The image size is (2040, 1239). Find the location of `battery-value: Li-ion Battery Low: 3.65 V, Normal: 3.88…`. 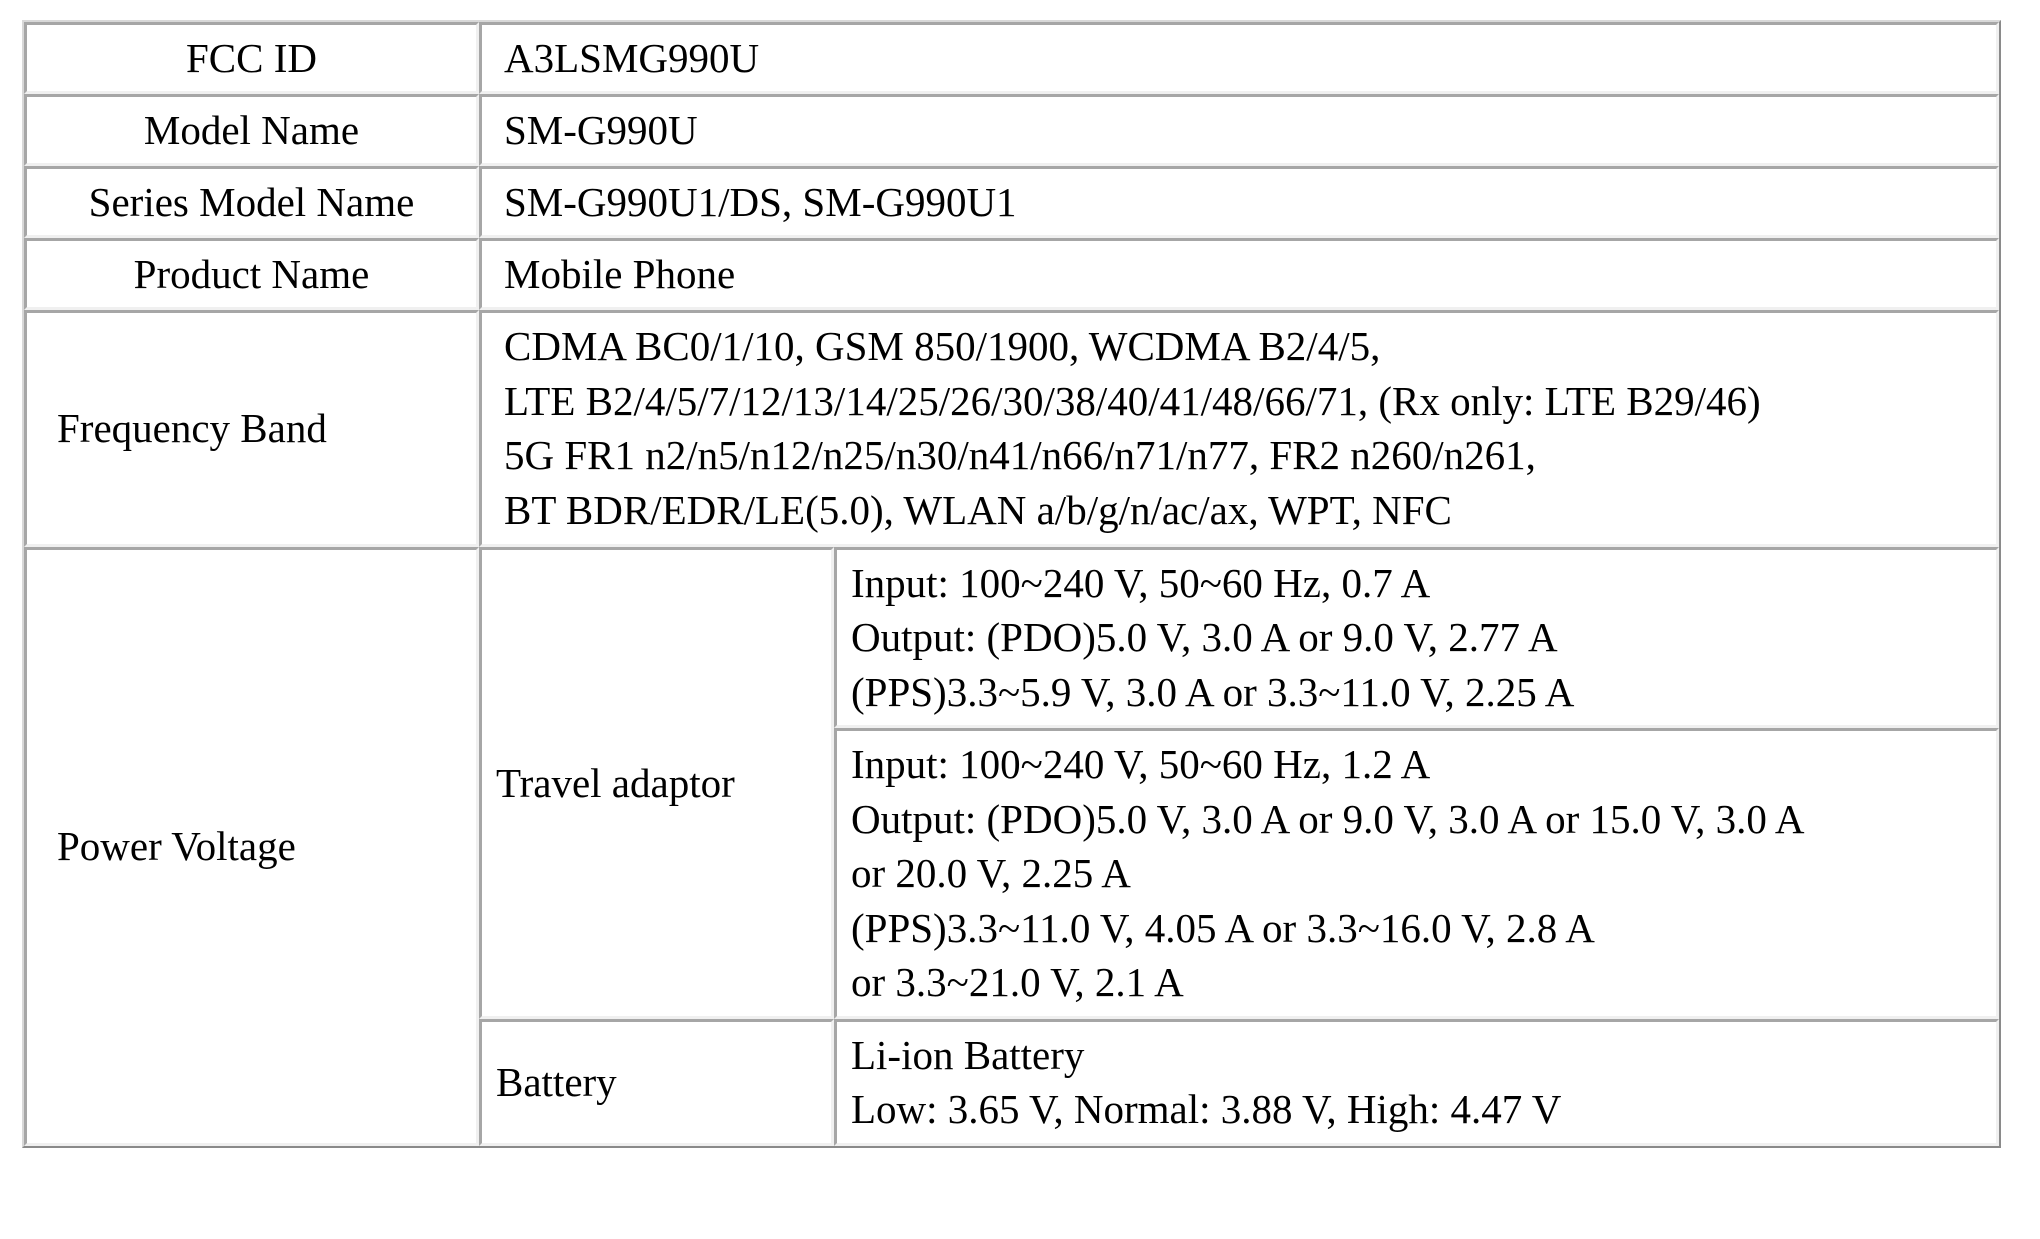

battery-value: Li-ion Battery Low: 3.65 V, Normal: 3.88… is located at coordinates (1416, 1082).